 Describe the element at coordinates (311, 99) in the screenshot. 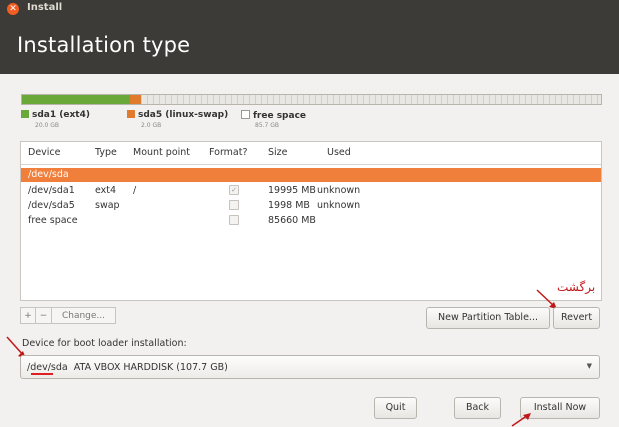

I see `disk-usage-bar` at that location.